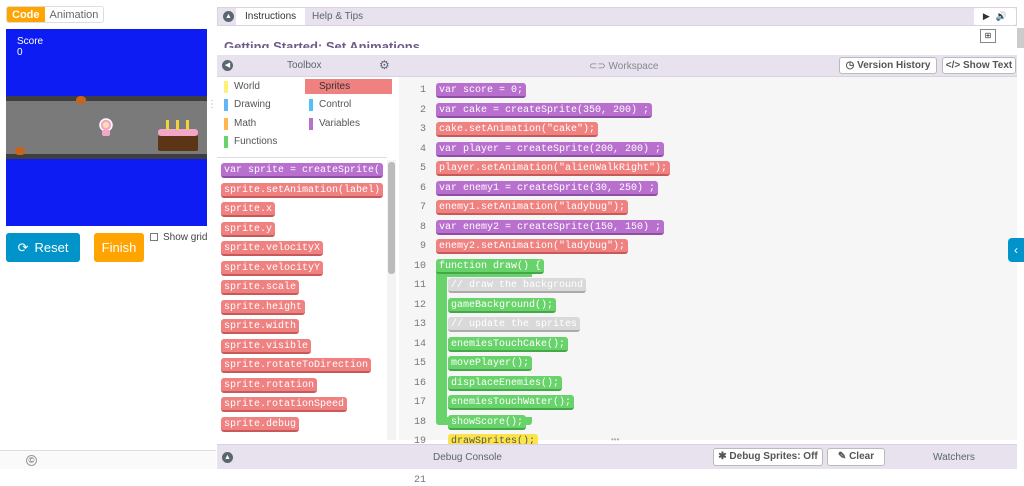  Describe the element at coordinates (296, 365) in the screenshot. I see `toolbox-block: sprite.rotateToDirection` at that location.